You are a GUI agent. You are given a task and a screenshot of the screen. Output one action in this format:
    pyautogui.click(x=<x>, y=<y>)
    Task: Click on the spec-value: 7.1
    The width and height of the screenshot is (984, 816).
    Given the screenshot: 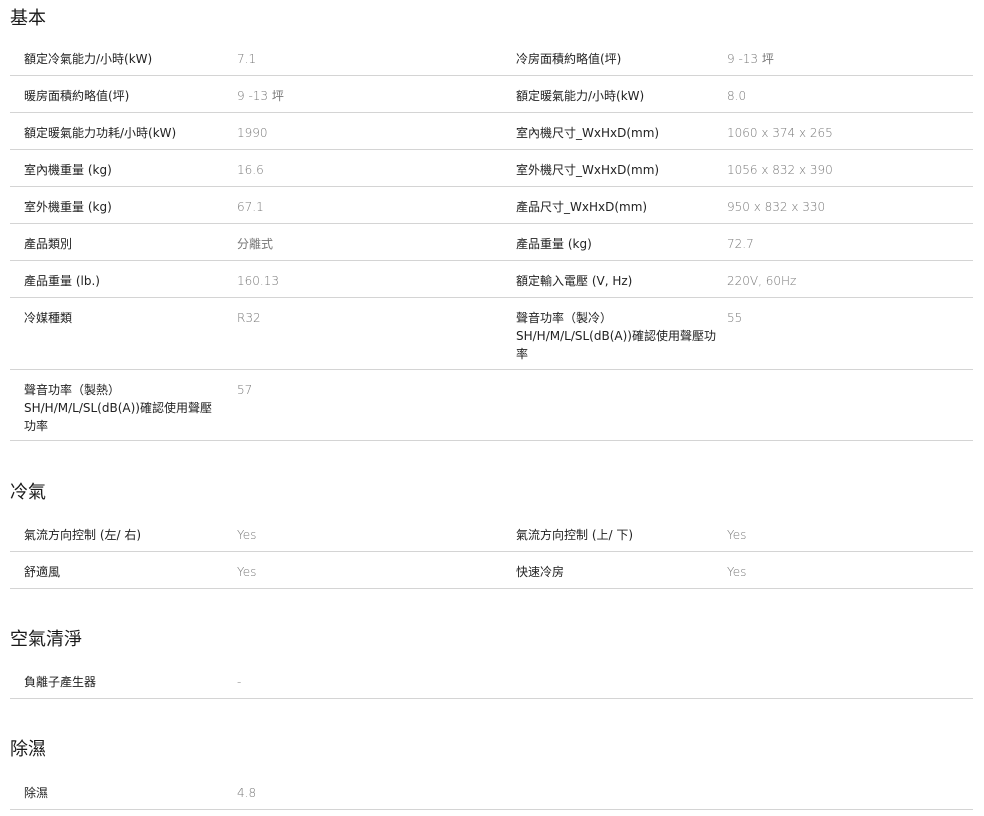 What is the action you would take?
    pyautogui.click(x=247, y=59)
    